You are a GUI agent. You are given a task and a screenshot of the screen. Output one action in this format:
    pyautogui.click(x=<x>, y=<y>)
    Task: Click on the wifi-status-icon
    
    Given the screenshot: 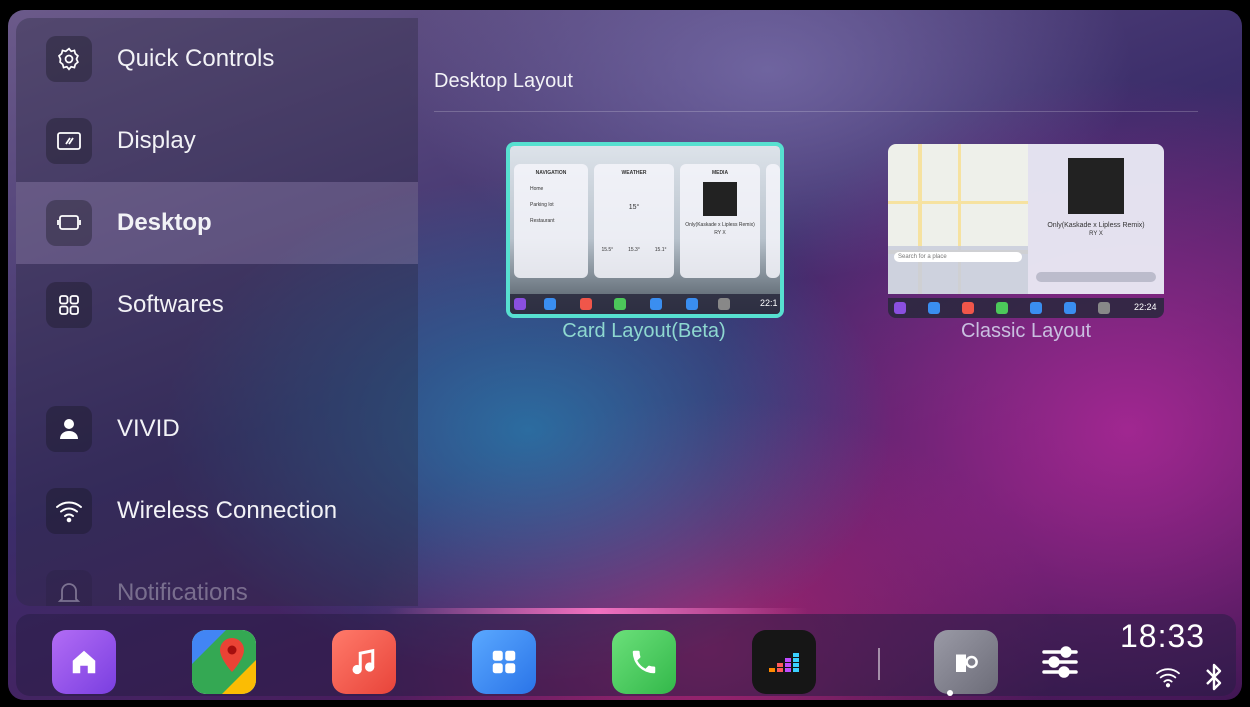 What is the action you would take?
    pyautogui.click(x=1168, y=679)
    